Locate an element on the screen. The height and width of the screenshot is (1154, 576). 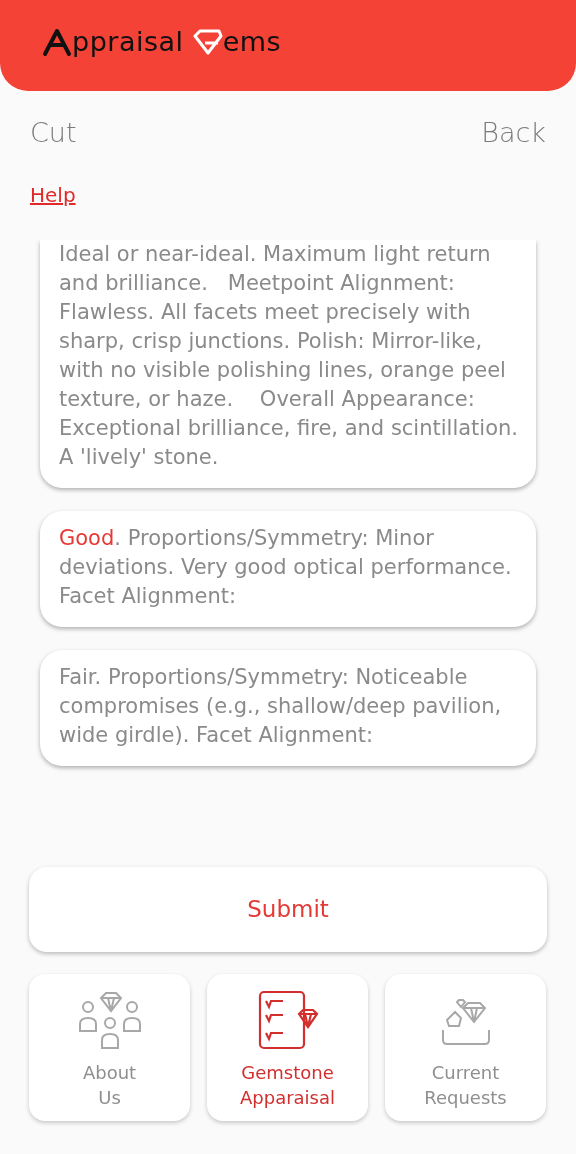
nav-tab: Gemstone Apparaisal is located at coordinates (287, 1047).